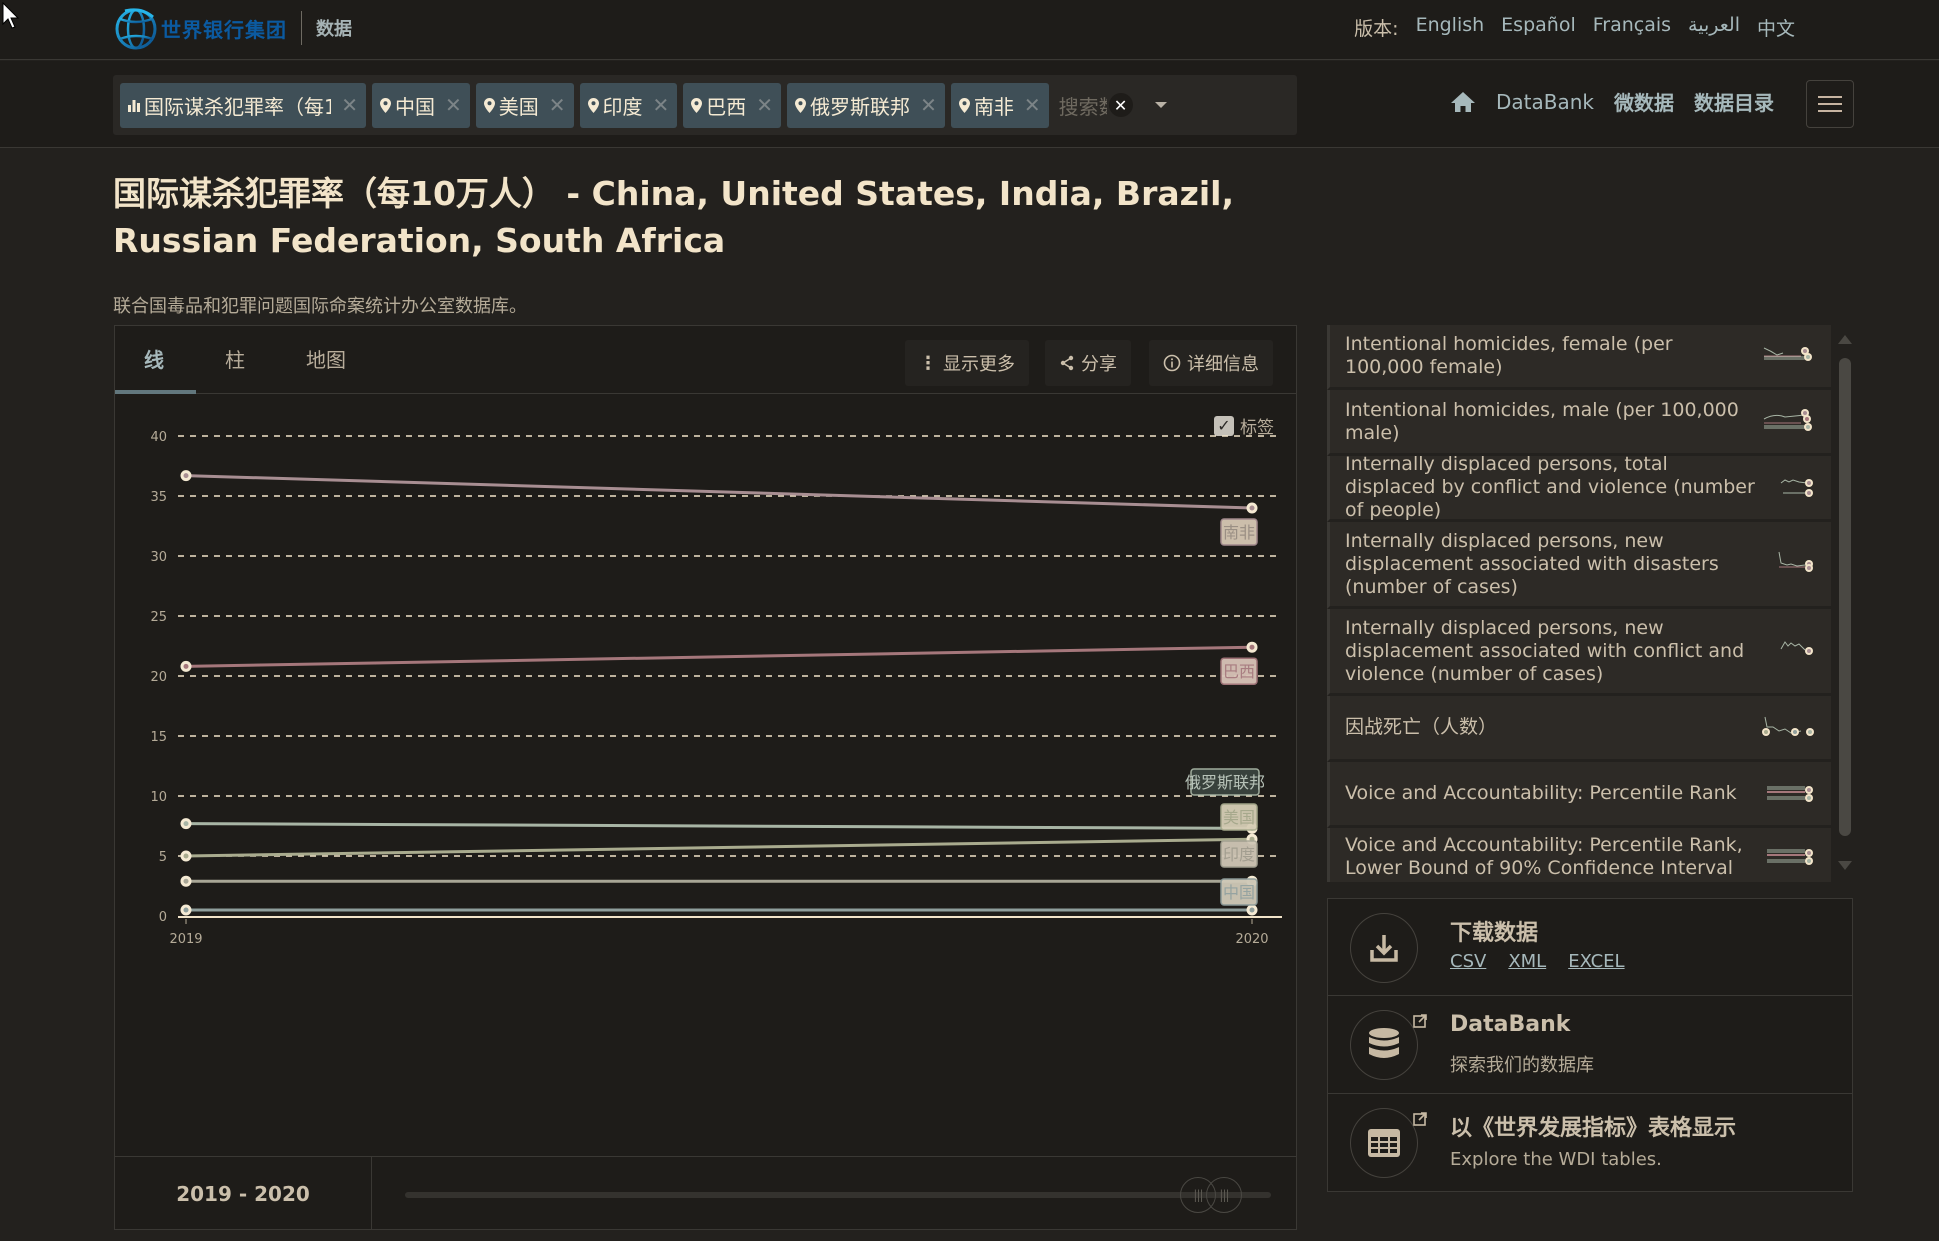  I want to click on series-end-label: 印度, so click(1239, 854).